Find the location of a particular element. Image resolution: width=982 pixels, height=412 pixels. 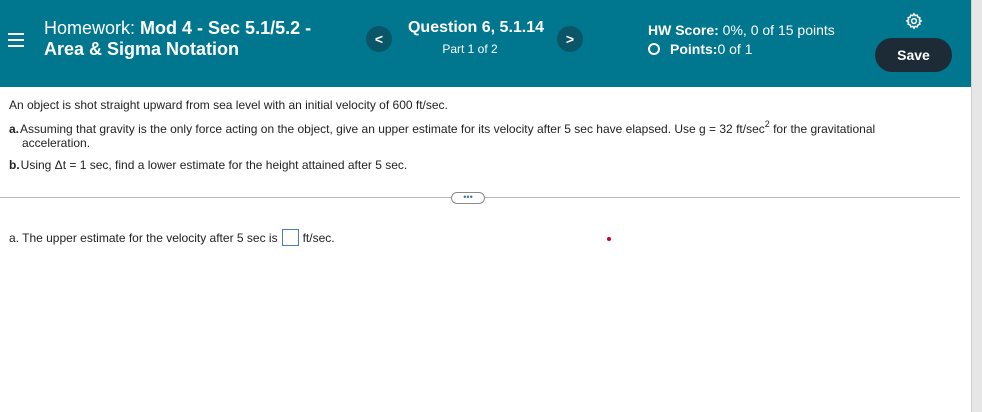

hw-score: HW Score: 0%, 0 of 15 points is located at coordinates (741, 30).